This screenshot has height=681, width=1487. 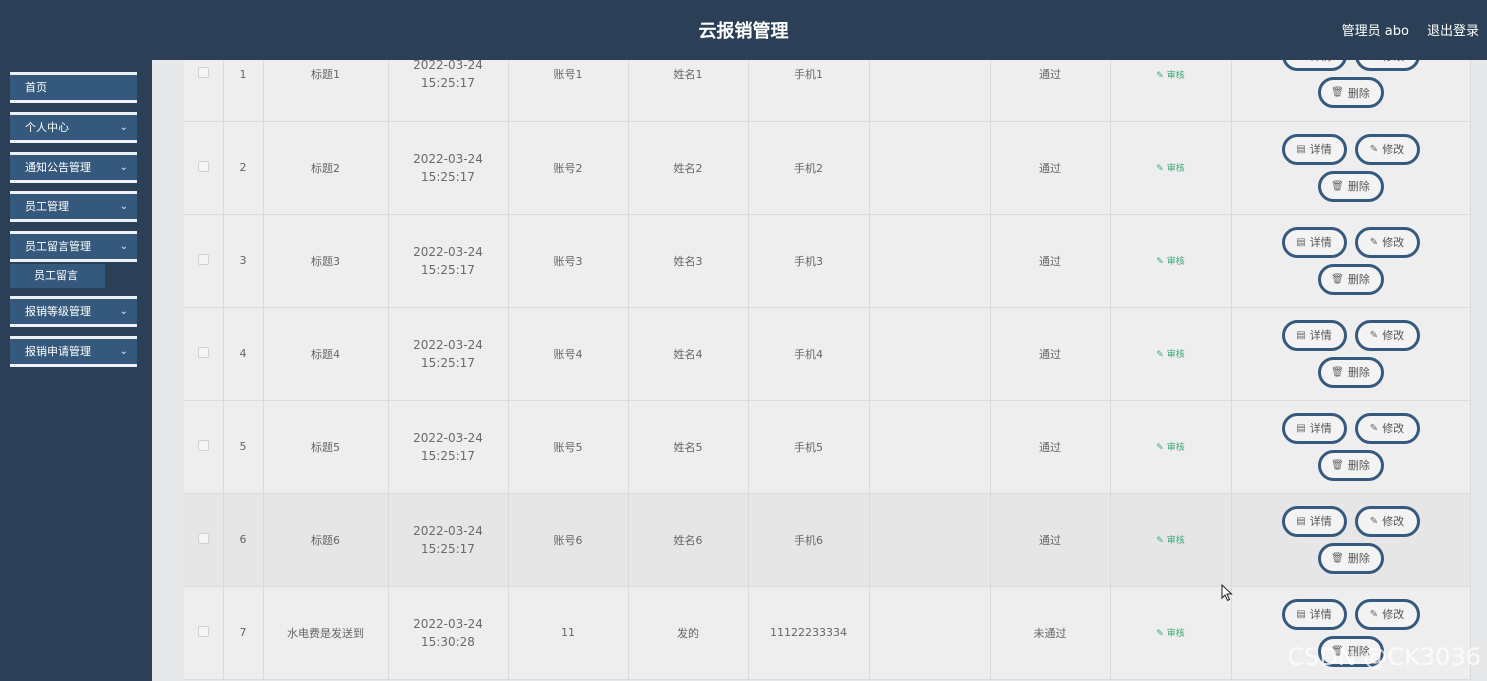 What do you see at coordinates (326, 354) in the screenshot?
I see `row-title: 标题4` at bounding box center [326, 354].